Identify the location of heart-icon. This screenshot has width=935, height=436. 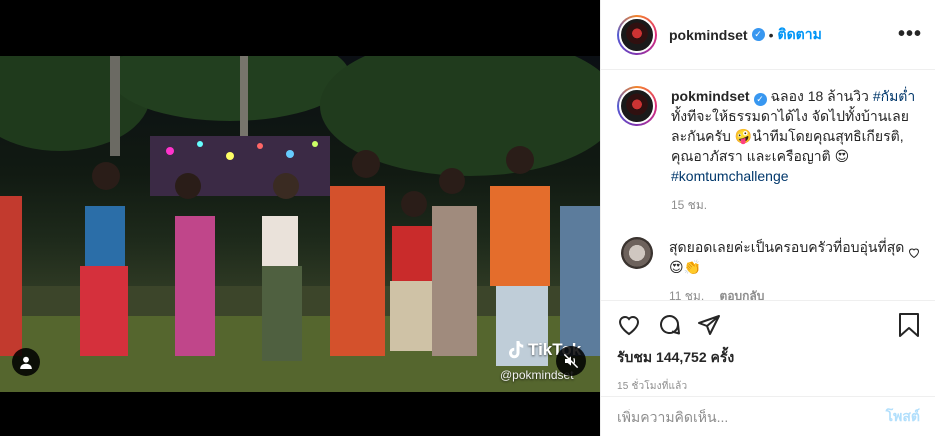
(629, 326).